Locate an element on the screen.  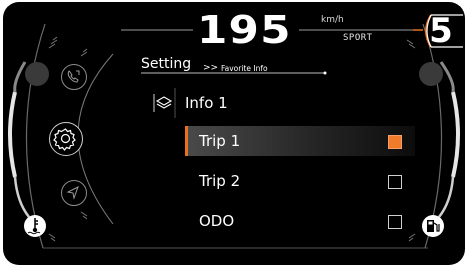
phone-icon is located at coordinates (74, 77).